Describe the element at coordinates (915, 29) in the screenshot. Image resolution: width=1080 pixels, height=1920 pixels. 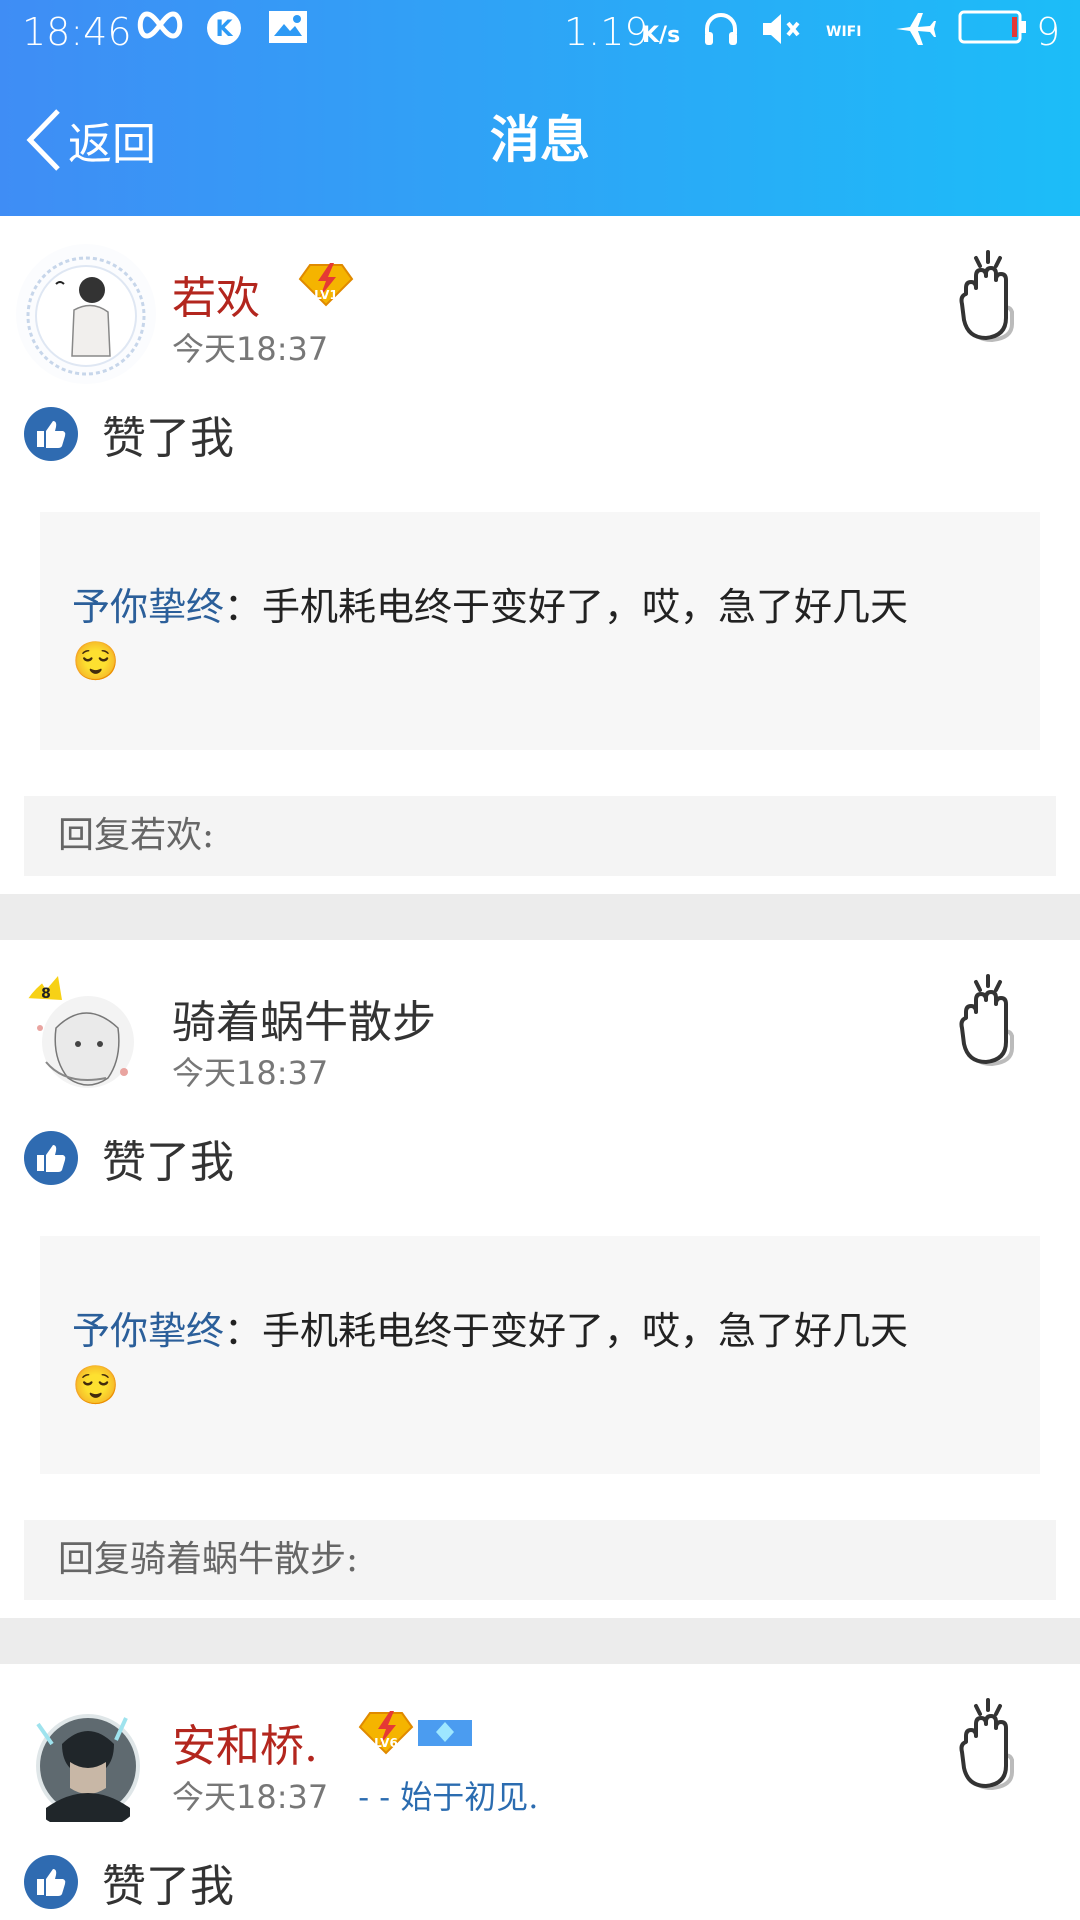
I see `airplane-icon` at that location.